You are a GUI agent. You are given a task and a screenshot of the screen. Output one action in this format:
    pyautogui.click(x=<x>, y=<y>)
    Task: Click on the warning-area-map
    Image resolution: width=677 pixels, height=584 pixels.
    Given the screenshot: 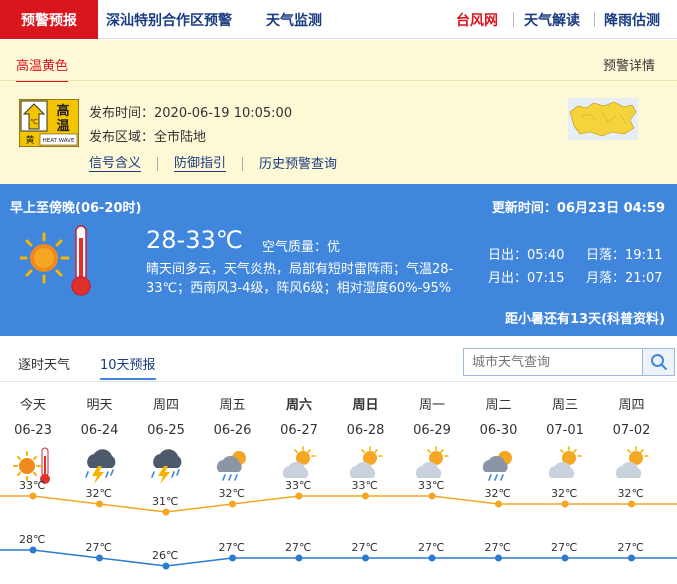 What is the action you would take?
    pyautogui.click(x=603, y=119)
    